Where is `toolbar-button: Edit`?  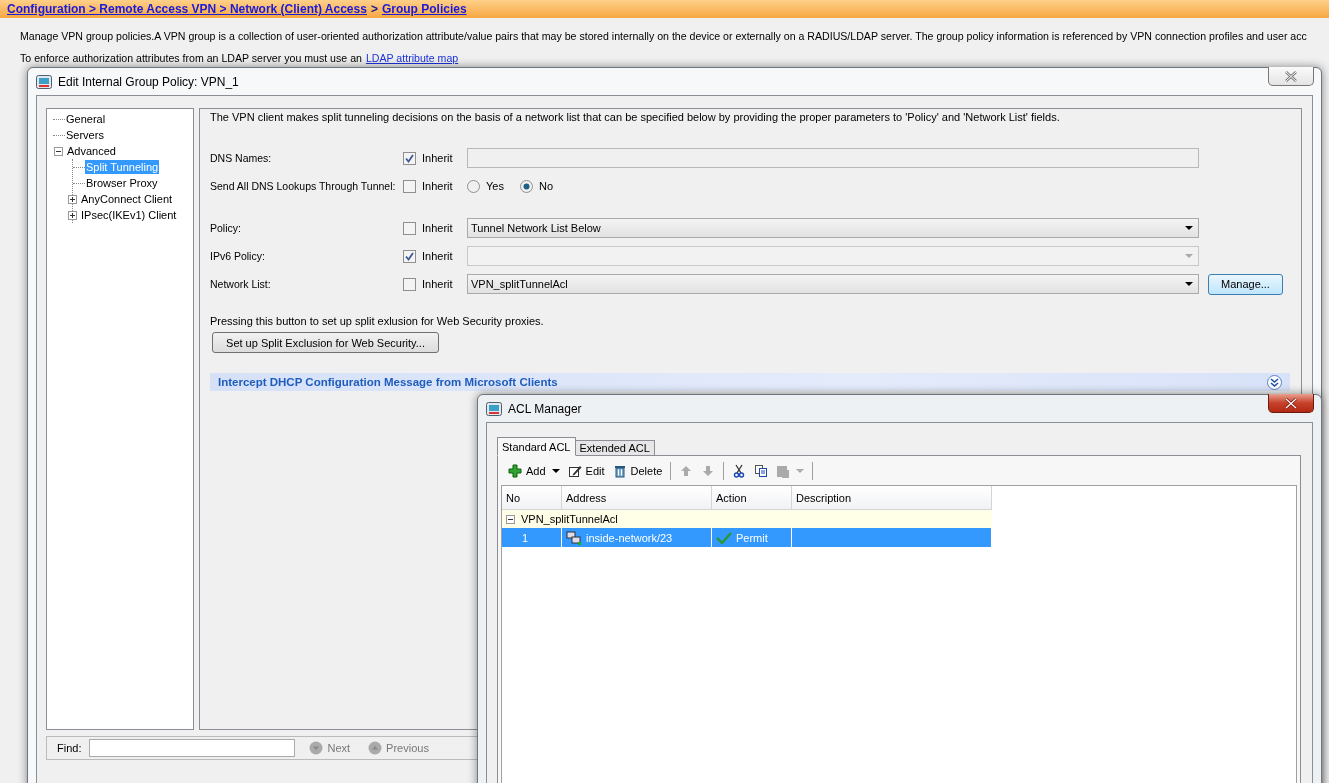
toolbar-button: Edit is located at coordinates (586, 471).